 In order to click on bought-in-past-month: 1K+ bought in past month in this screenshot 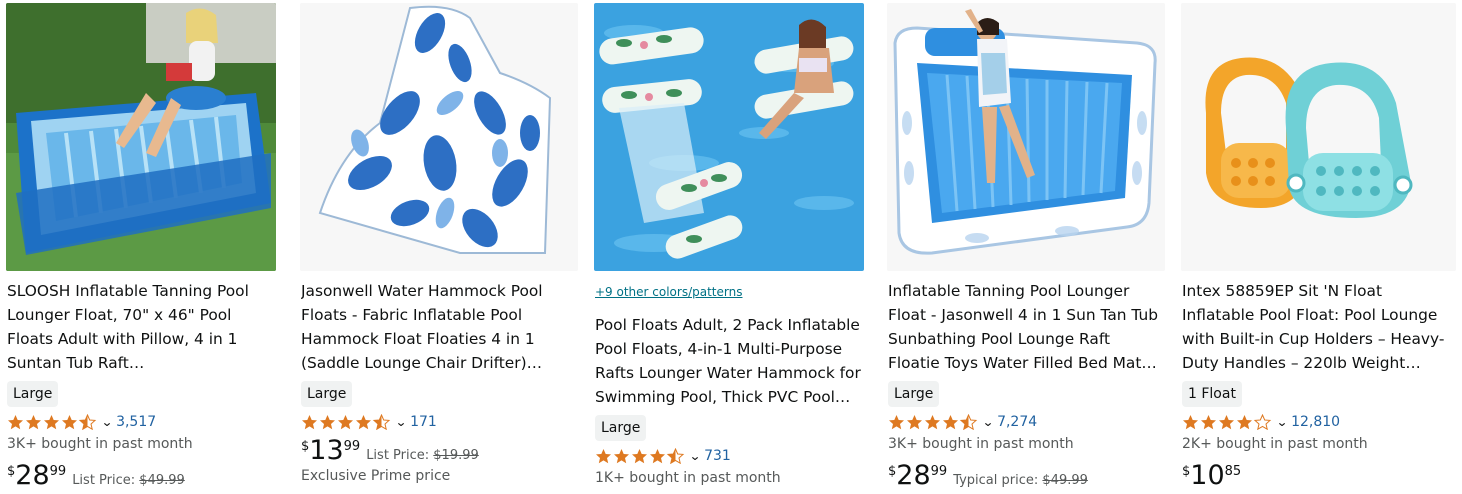, I will do `click(688, 478)`.